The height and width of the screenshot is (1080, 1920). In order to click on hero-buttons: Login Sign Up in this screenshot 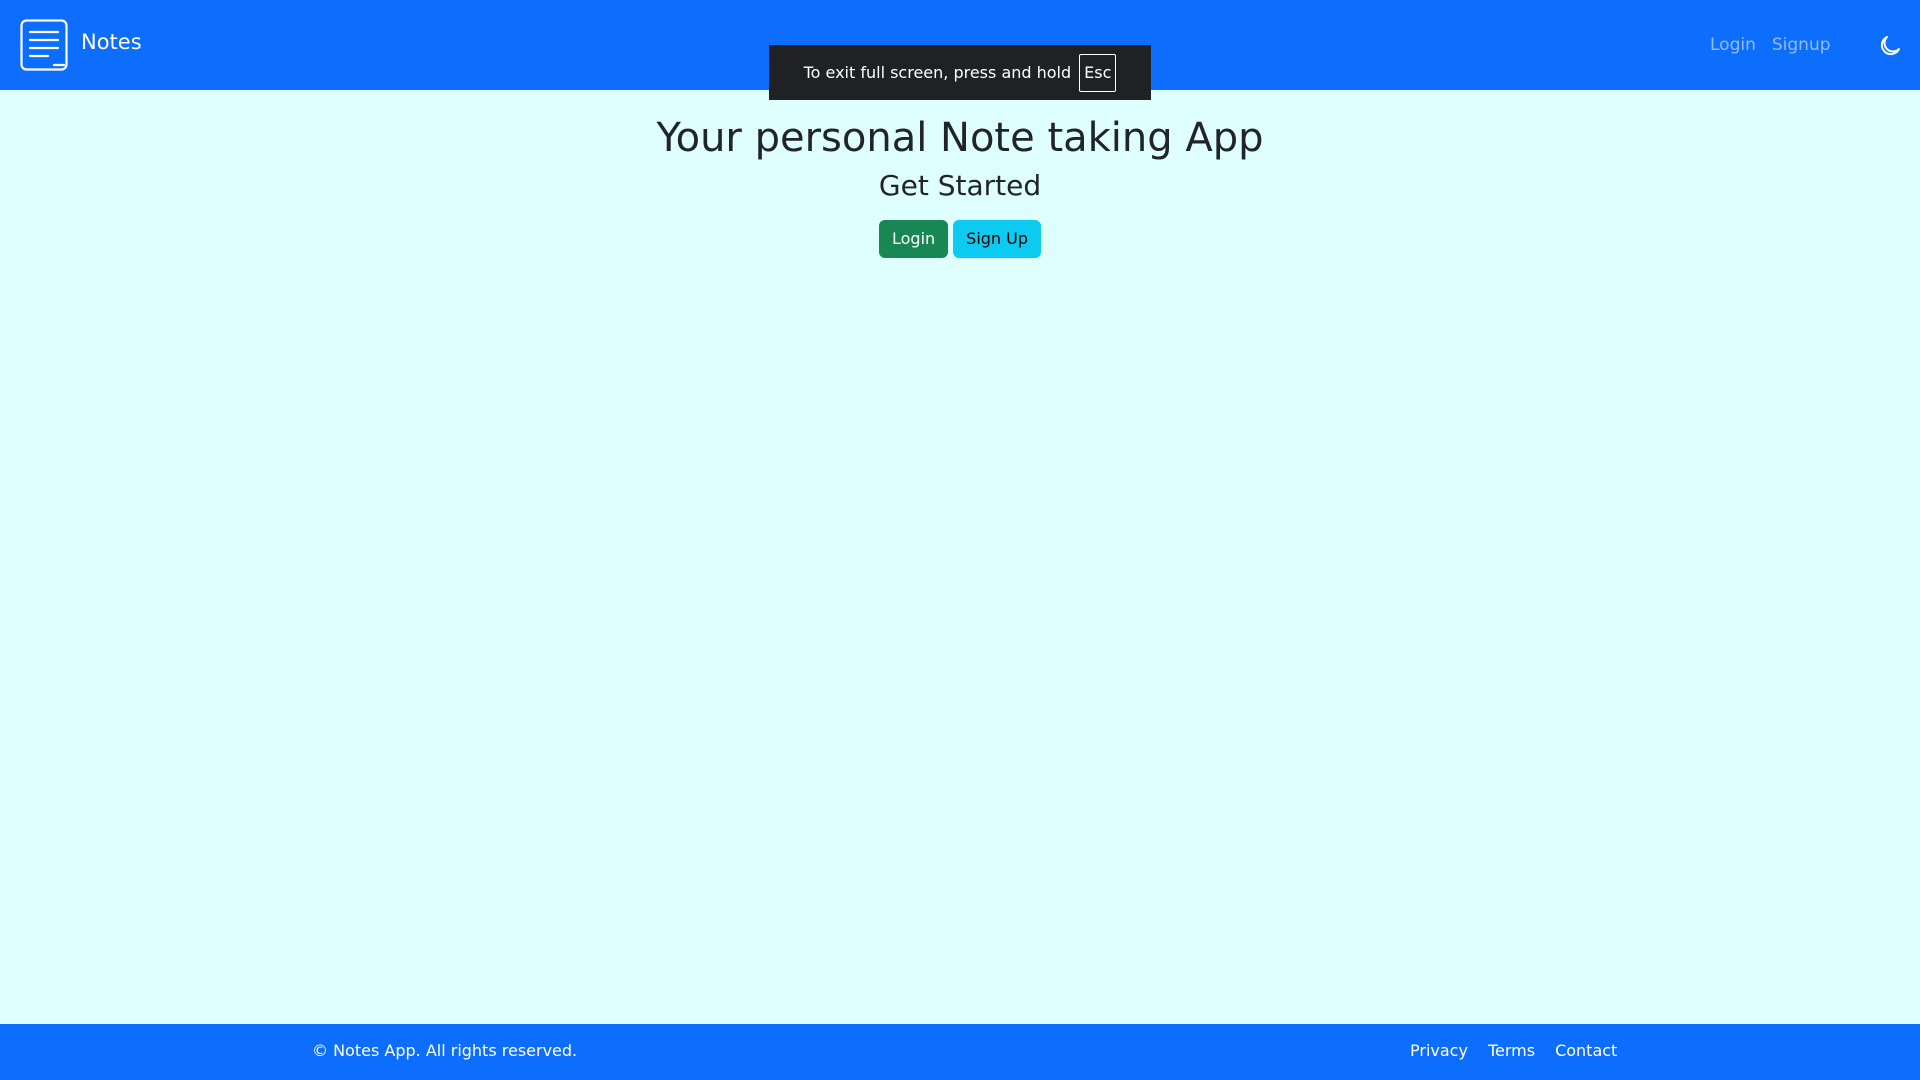, I will do `click(960, 239)`.